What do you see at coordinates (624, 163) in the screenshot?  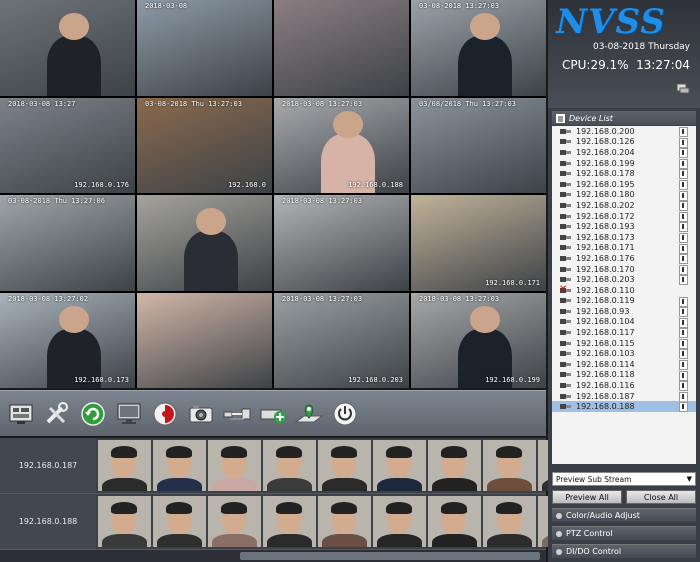 I see `device-list-item: 192.168.0.199` at bounding box center [624, 163].